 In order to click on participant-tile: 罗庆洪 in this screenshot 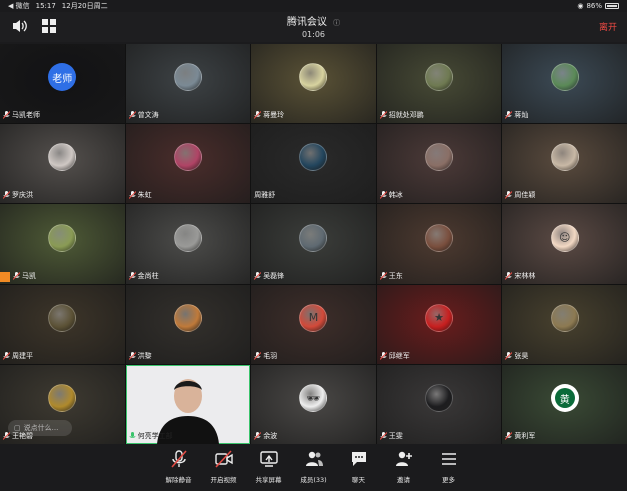, I will do `click(62, 164)`.